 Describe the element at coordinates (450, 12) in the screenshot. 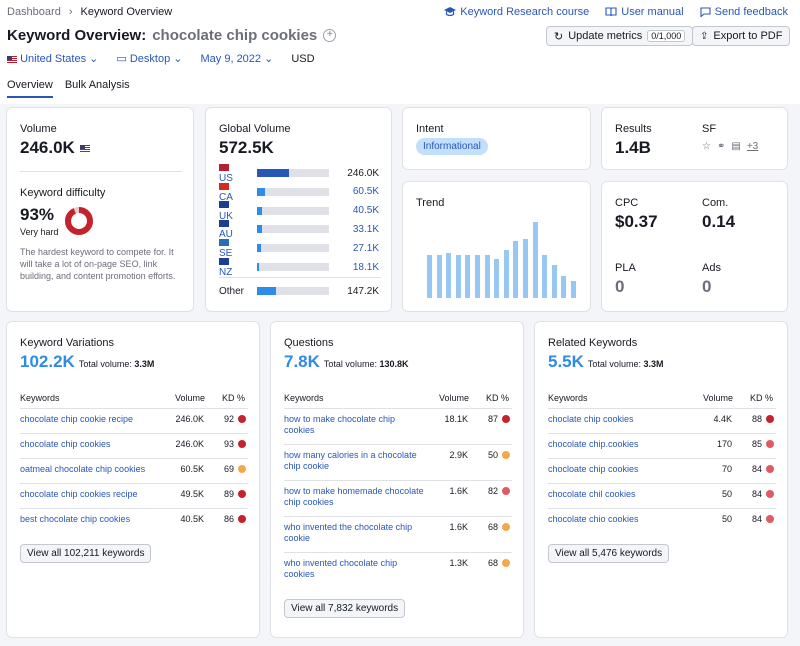

I see `graduation-cap-icon` at that location.